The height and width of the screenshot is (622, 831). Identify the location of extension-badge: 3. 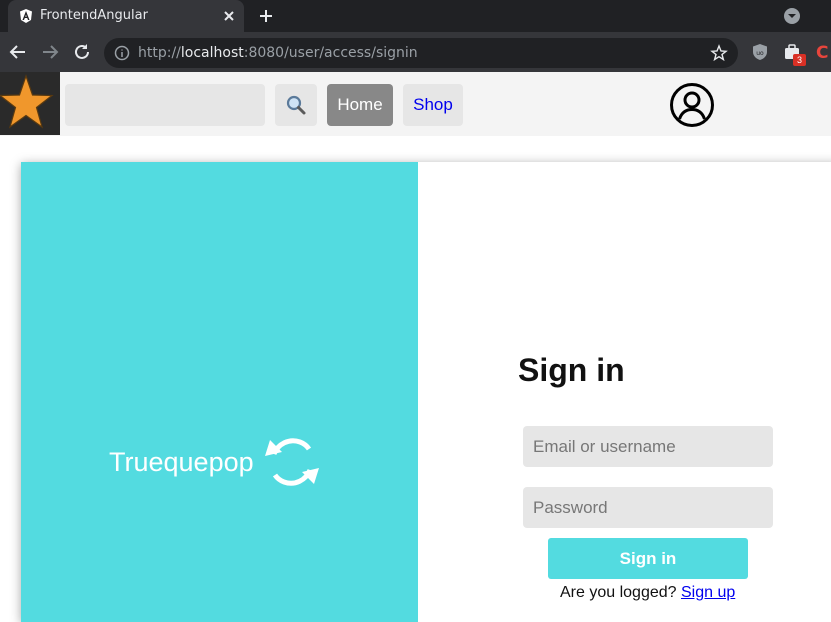
(799, 60).